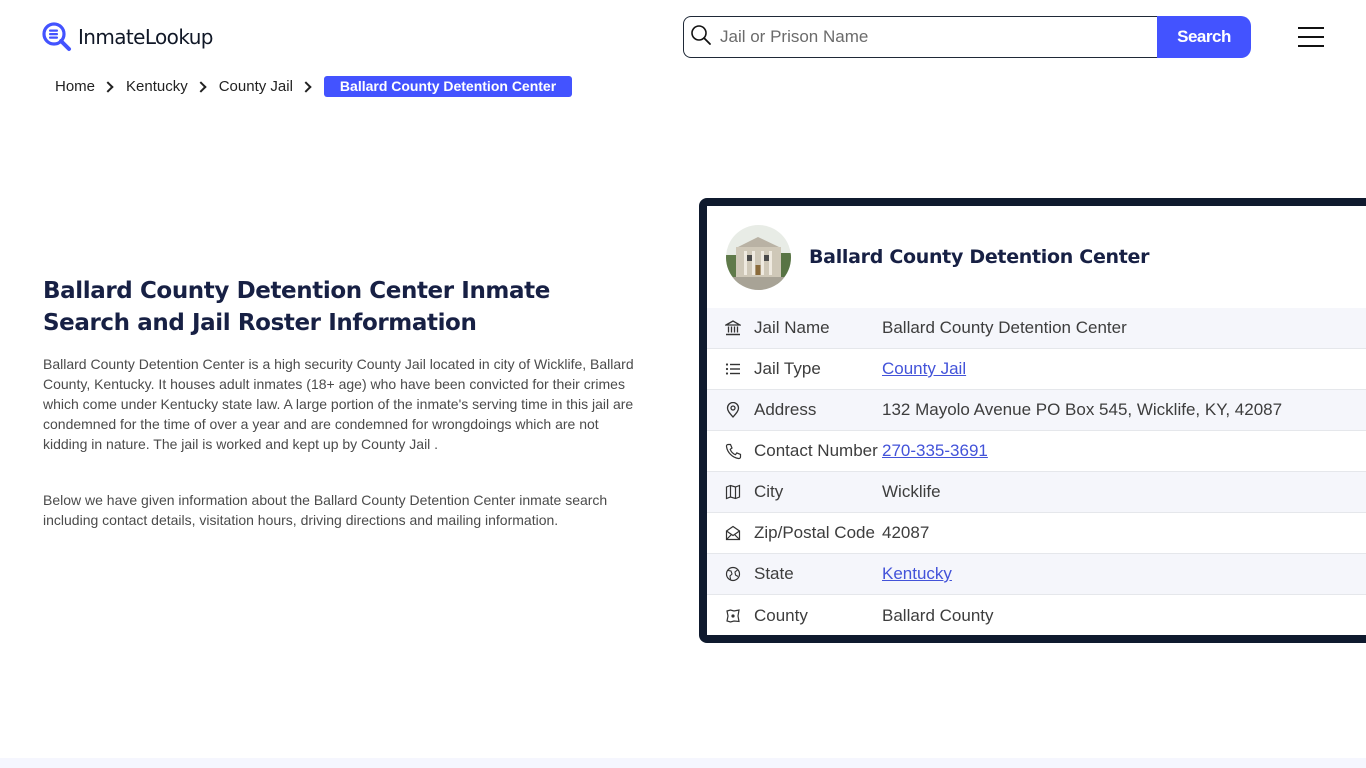 The image size is (1366, 768). What do you see at coordinates (701, 37) in the screenshot?
I see `search-icon` at bounding box center [701, 37].